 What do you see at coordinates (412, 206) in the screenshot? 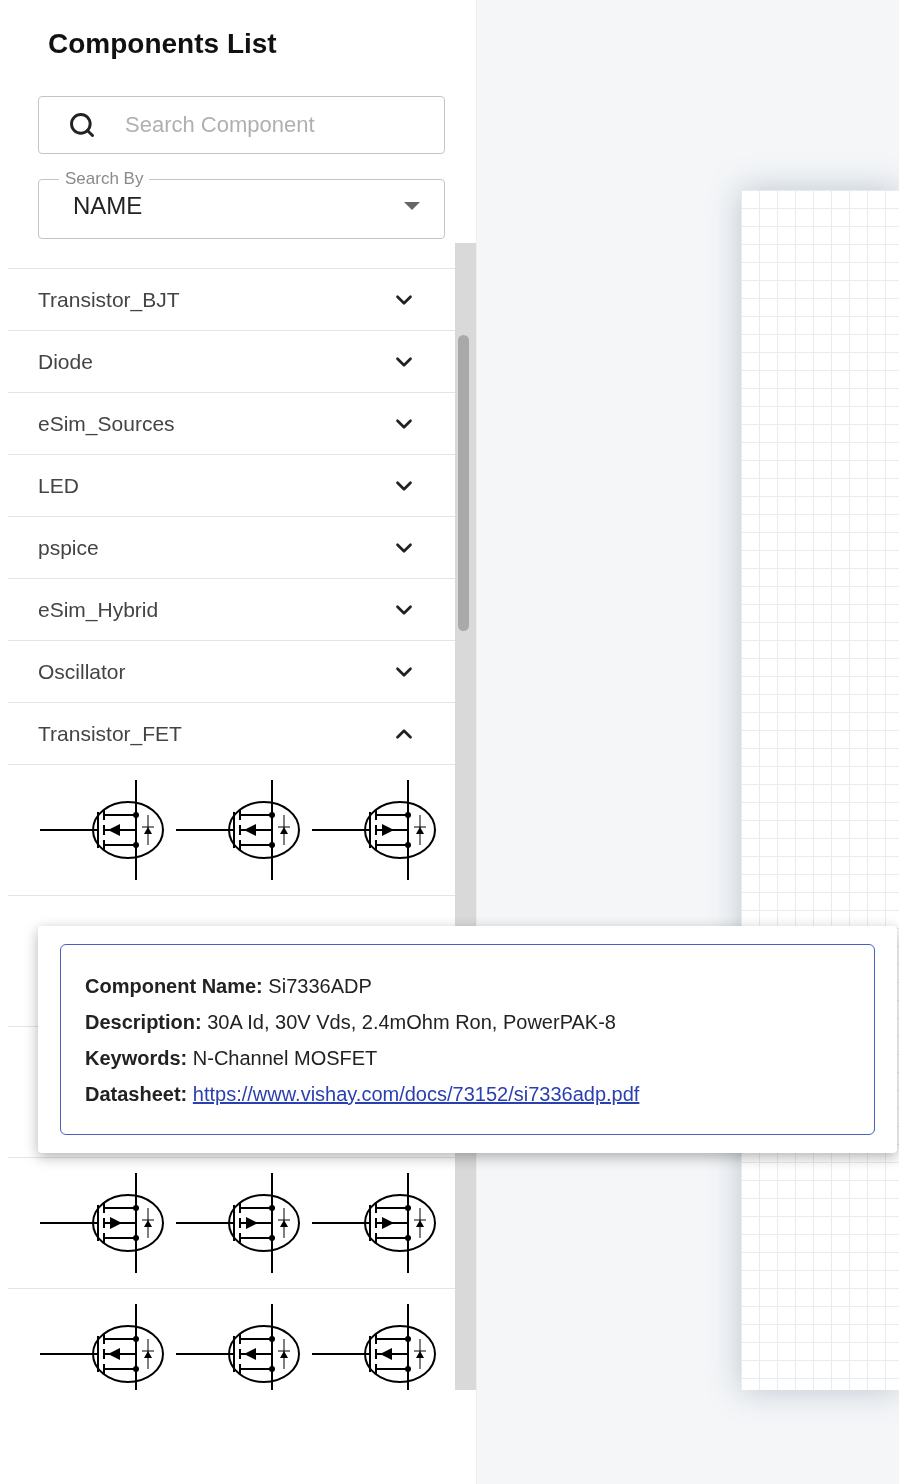
I see `dropdown-caret-icon` at bounding box center [412, 206].